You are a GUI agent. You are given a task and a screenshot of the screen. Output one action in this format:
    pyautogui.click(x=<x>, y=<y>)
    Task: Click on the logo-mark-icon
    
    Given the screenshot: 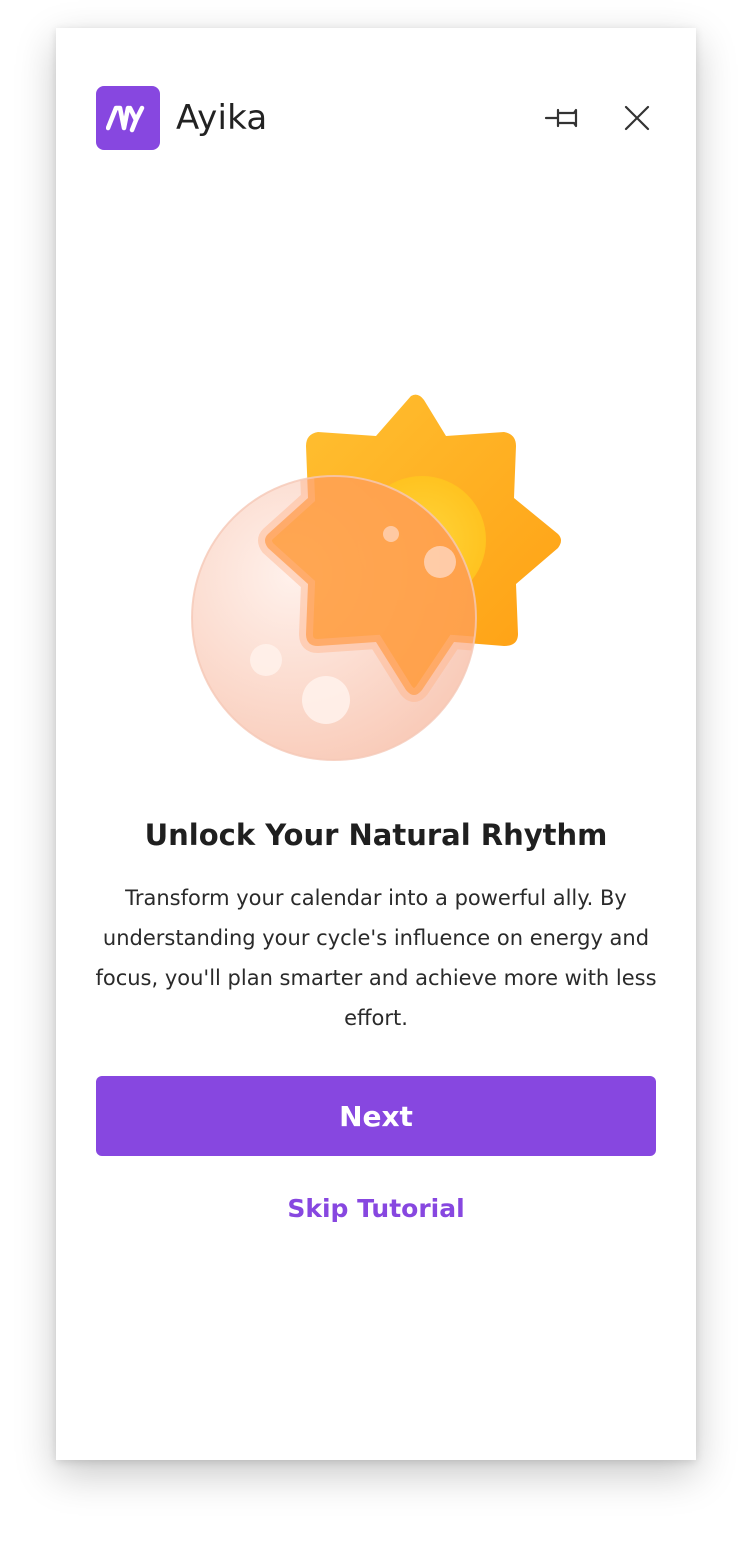 What is the action you would take?
    pyautogui.click(x=125, y=119)
    